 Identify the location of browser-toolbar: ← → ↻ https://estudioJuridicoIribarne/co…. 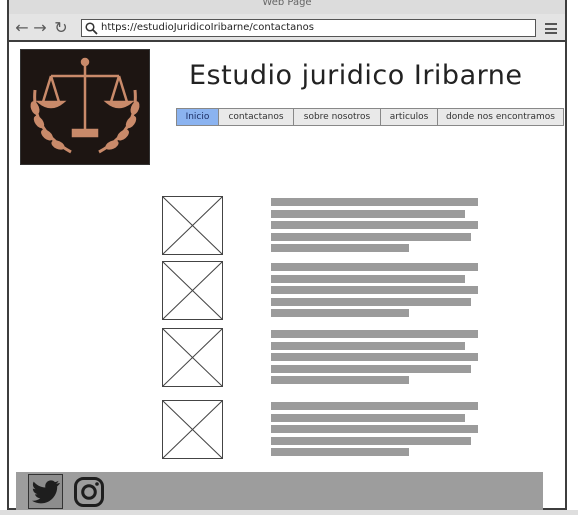
(287, 28).